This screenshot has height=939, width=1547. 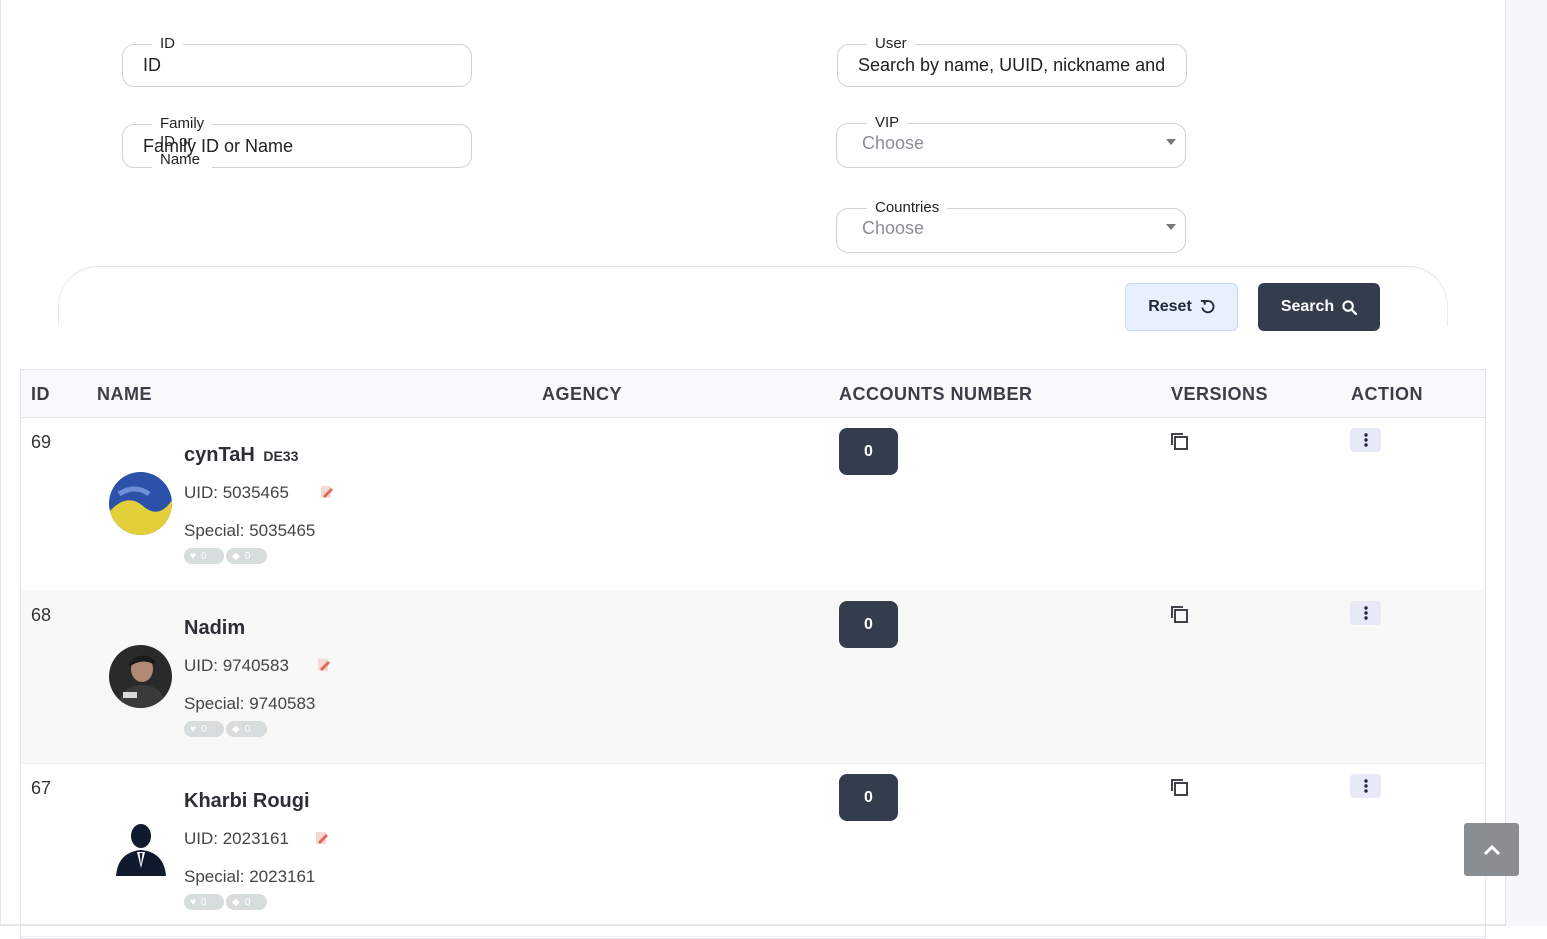 I want to click on avatar-flag-image, so click(x=140, y=503).